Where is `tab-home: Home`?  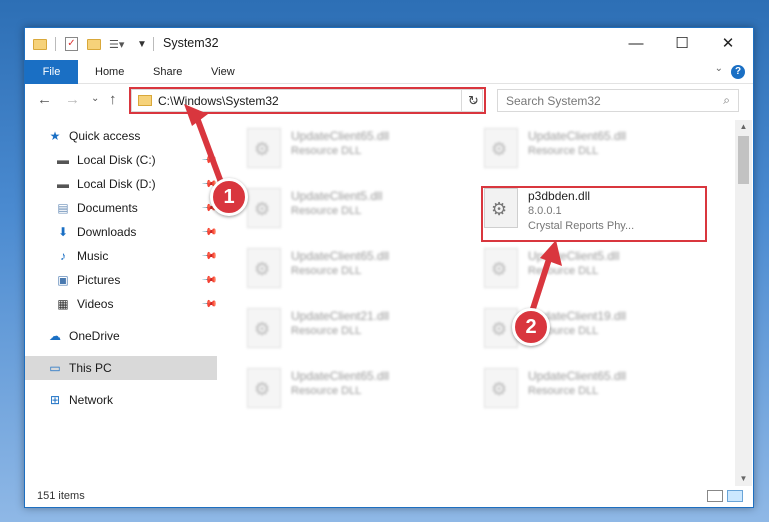 tab-home: Home is located at coordinates (109, 72).